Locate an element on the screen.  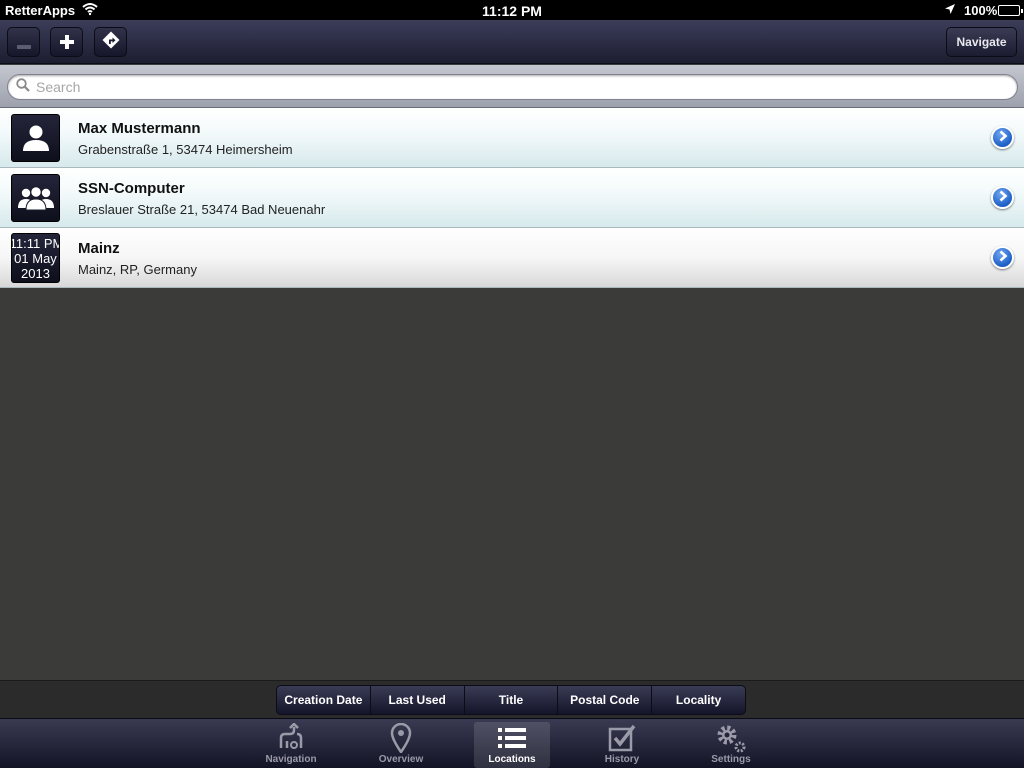
location-address: Breslauer Straße 21, 53474 Bad Neuenahr is located at coordinates (202, 209).